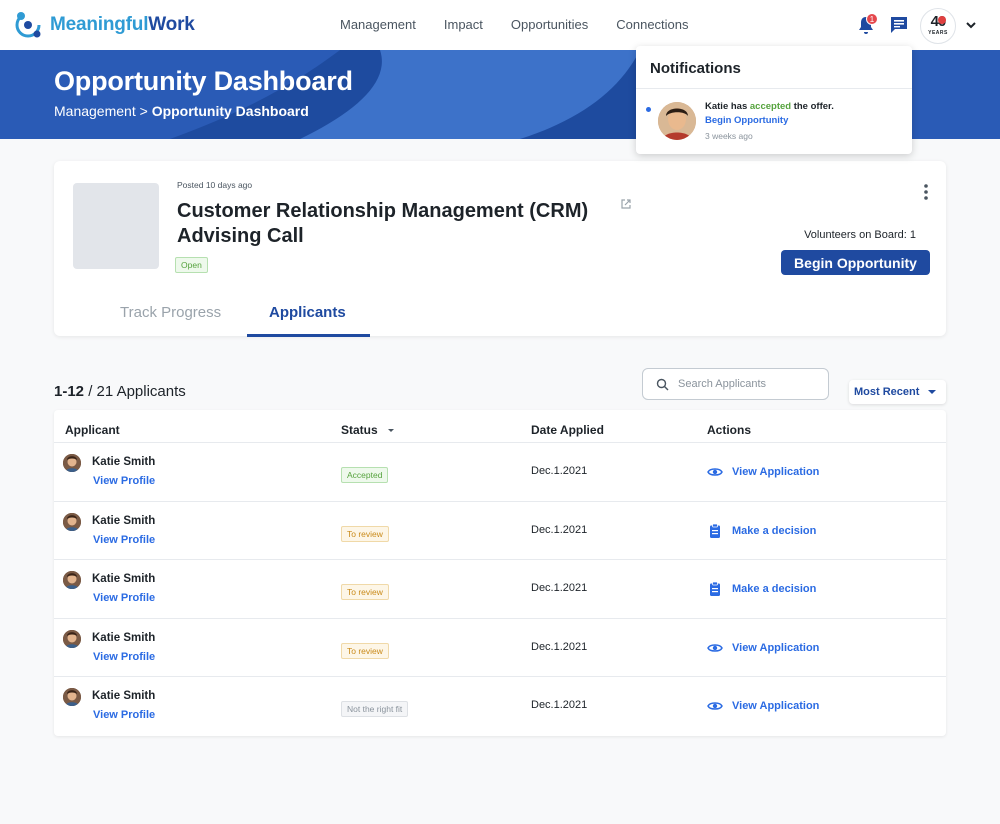 The image size is (1000, 824). What do you see at coordinates (926, 192) in the screenshot?
I see `more-options-icon` at bounding box center [926, 192].